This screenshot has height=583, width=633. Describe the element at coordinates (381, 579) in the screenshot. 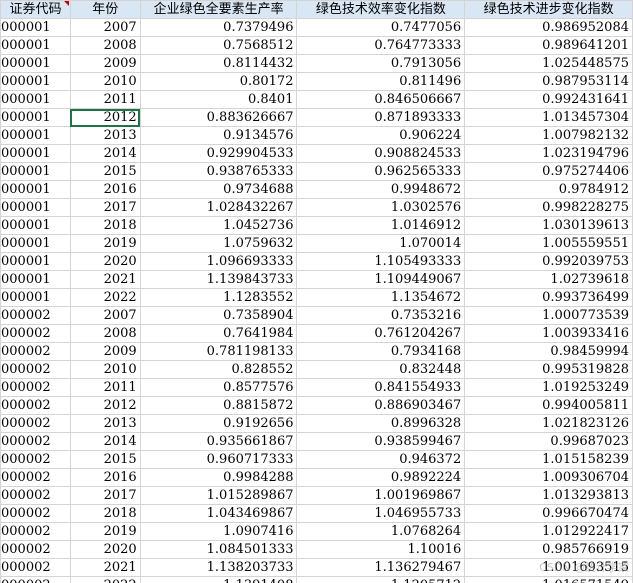

I see `table-cell: 1.1205712` at that location.